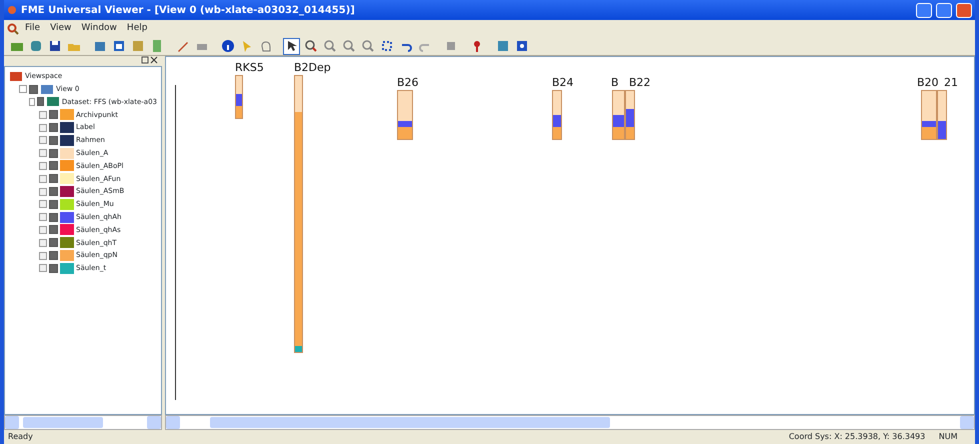 This screenshot has height=444, width=979. What do you see at coordinates (857, 437) in the screenshot?
I see `coordinates-readout: Coord Sys: X: 25.3938, Y: 36.3493` at bounding box center [857, 437].